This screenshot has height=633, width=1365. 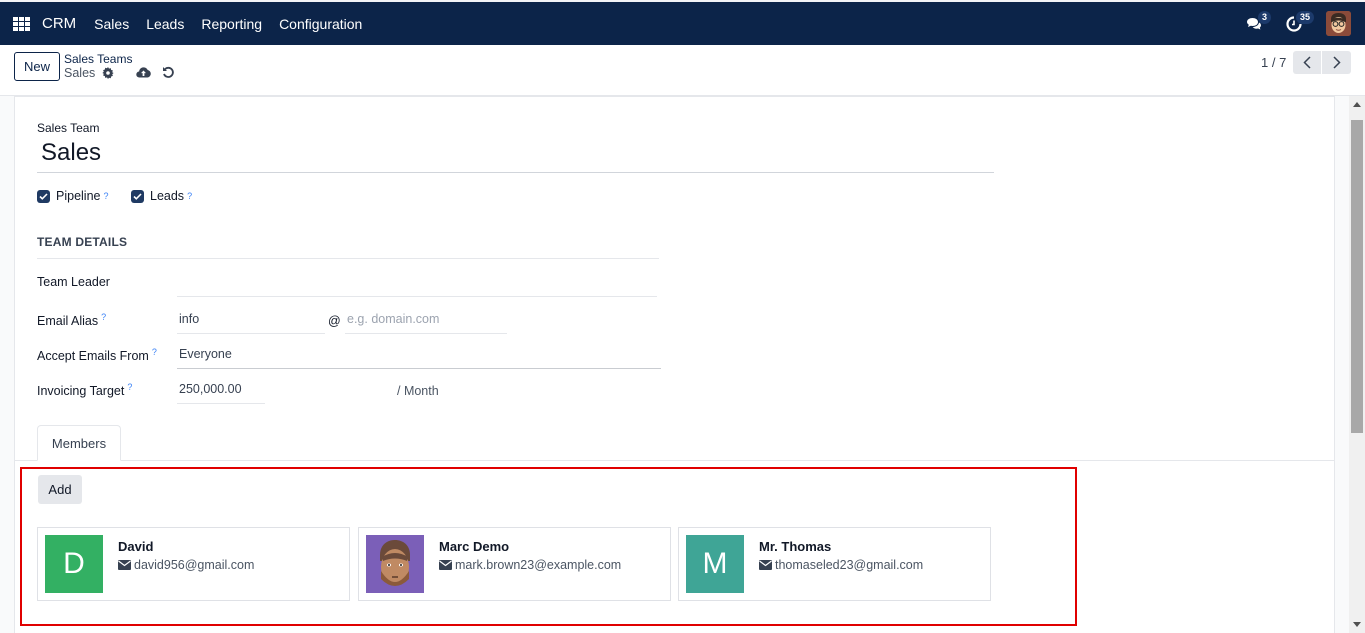 I want to click on menu-sales: Sales, so click(x=111, y=24).